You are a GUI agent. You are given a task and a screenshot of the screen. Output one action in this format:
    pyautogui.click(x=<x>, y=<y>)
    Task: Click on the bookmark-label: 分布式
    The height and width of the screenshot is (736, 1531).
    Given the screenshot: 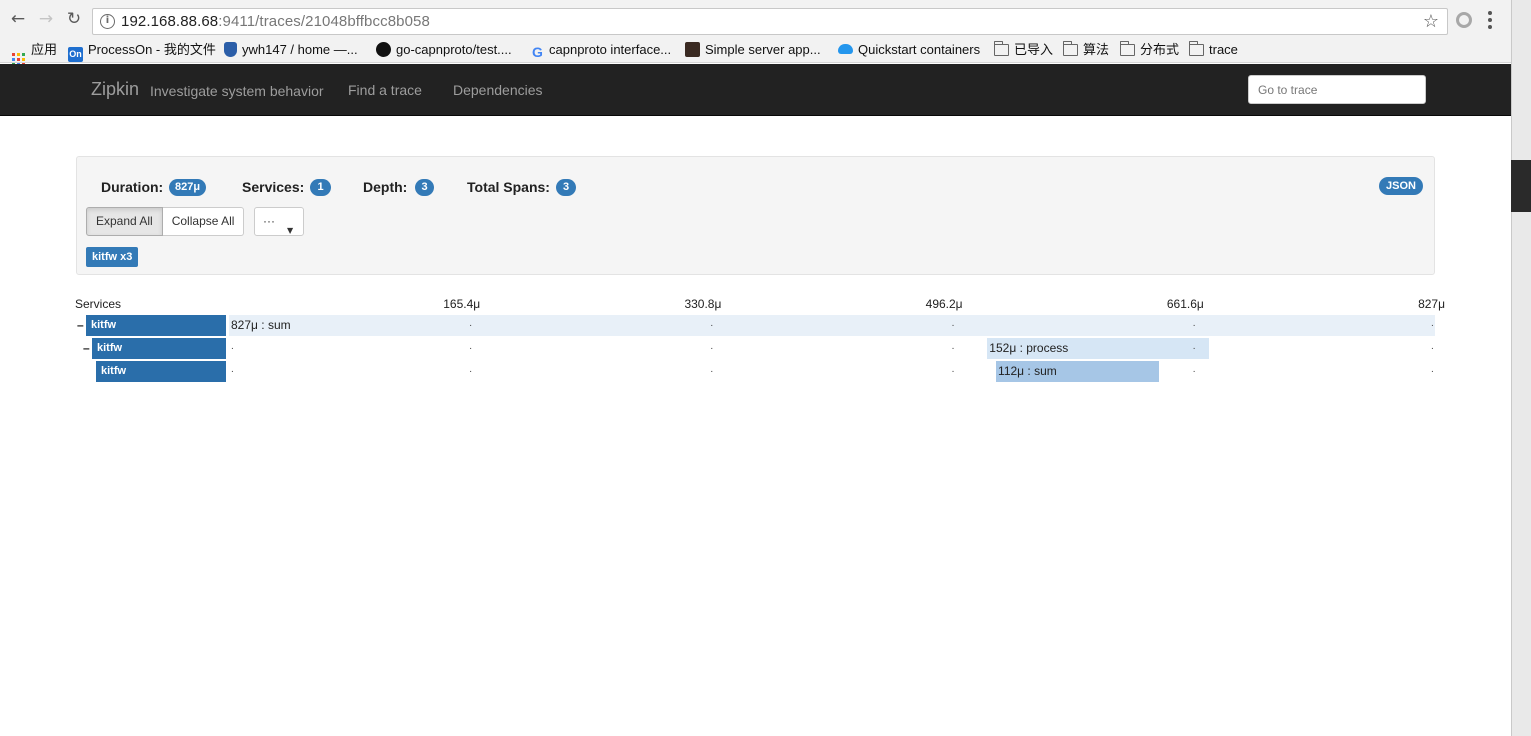 What is the action you would take?
    pyautogui.click(x=1160, y=49)
    